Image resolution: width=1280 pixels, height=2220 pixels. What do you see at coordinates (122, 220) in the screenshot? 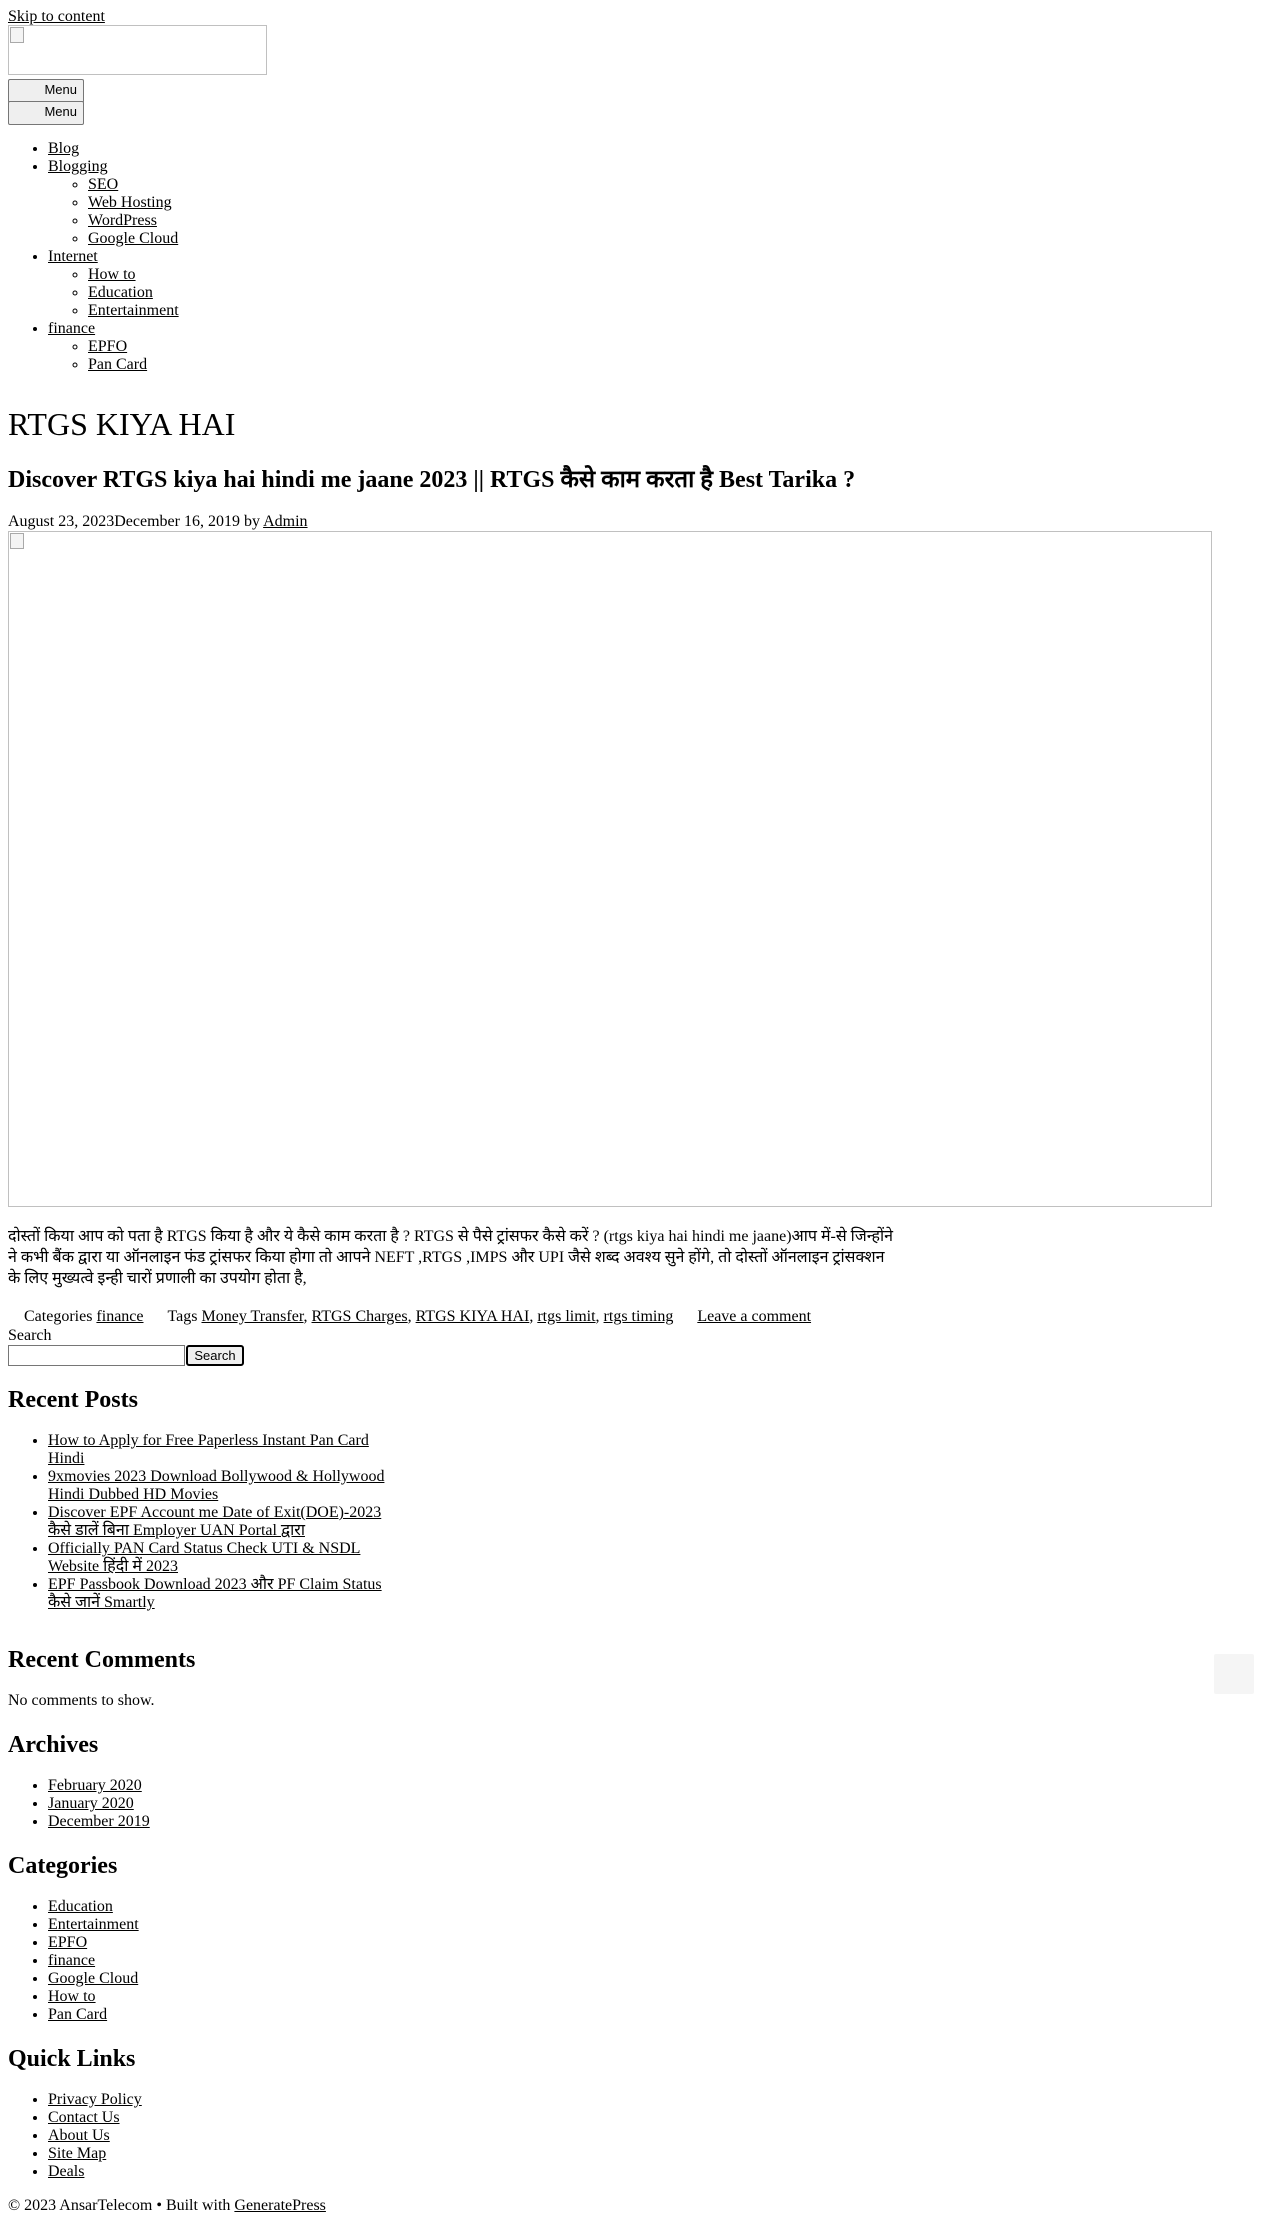
I see `nav-link-wordpress: WordPress` at bounding box center [122, 220].